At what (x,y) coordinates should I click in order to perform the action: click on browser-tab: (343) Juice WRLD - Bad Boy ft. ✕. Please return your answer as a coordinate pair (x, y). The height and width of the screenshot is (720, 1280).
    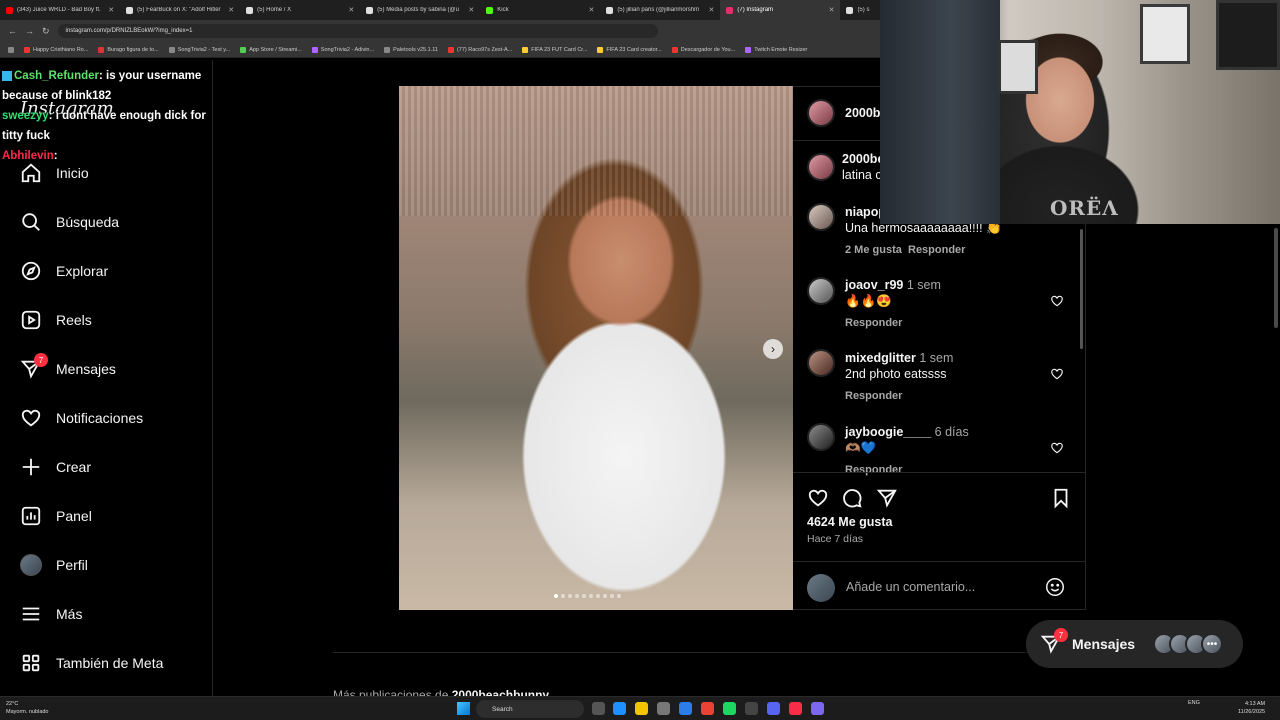
    Looking at the image, I should click on (60, 10).